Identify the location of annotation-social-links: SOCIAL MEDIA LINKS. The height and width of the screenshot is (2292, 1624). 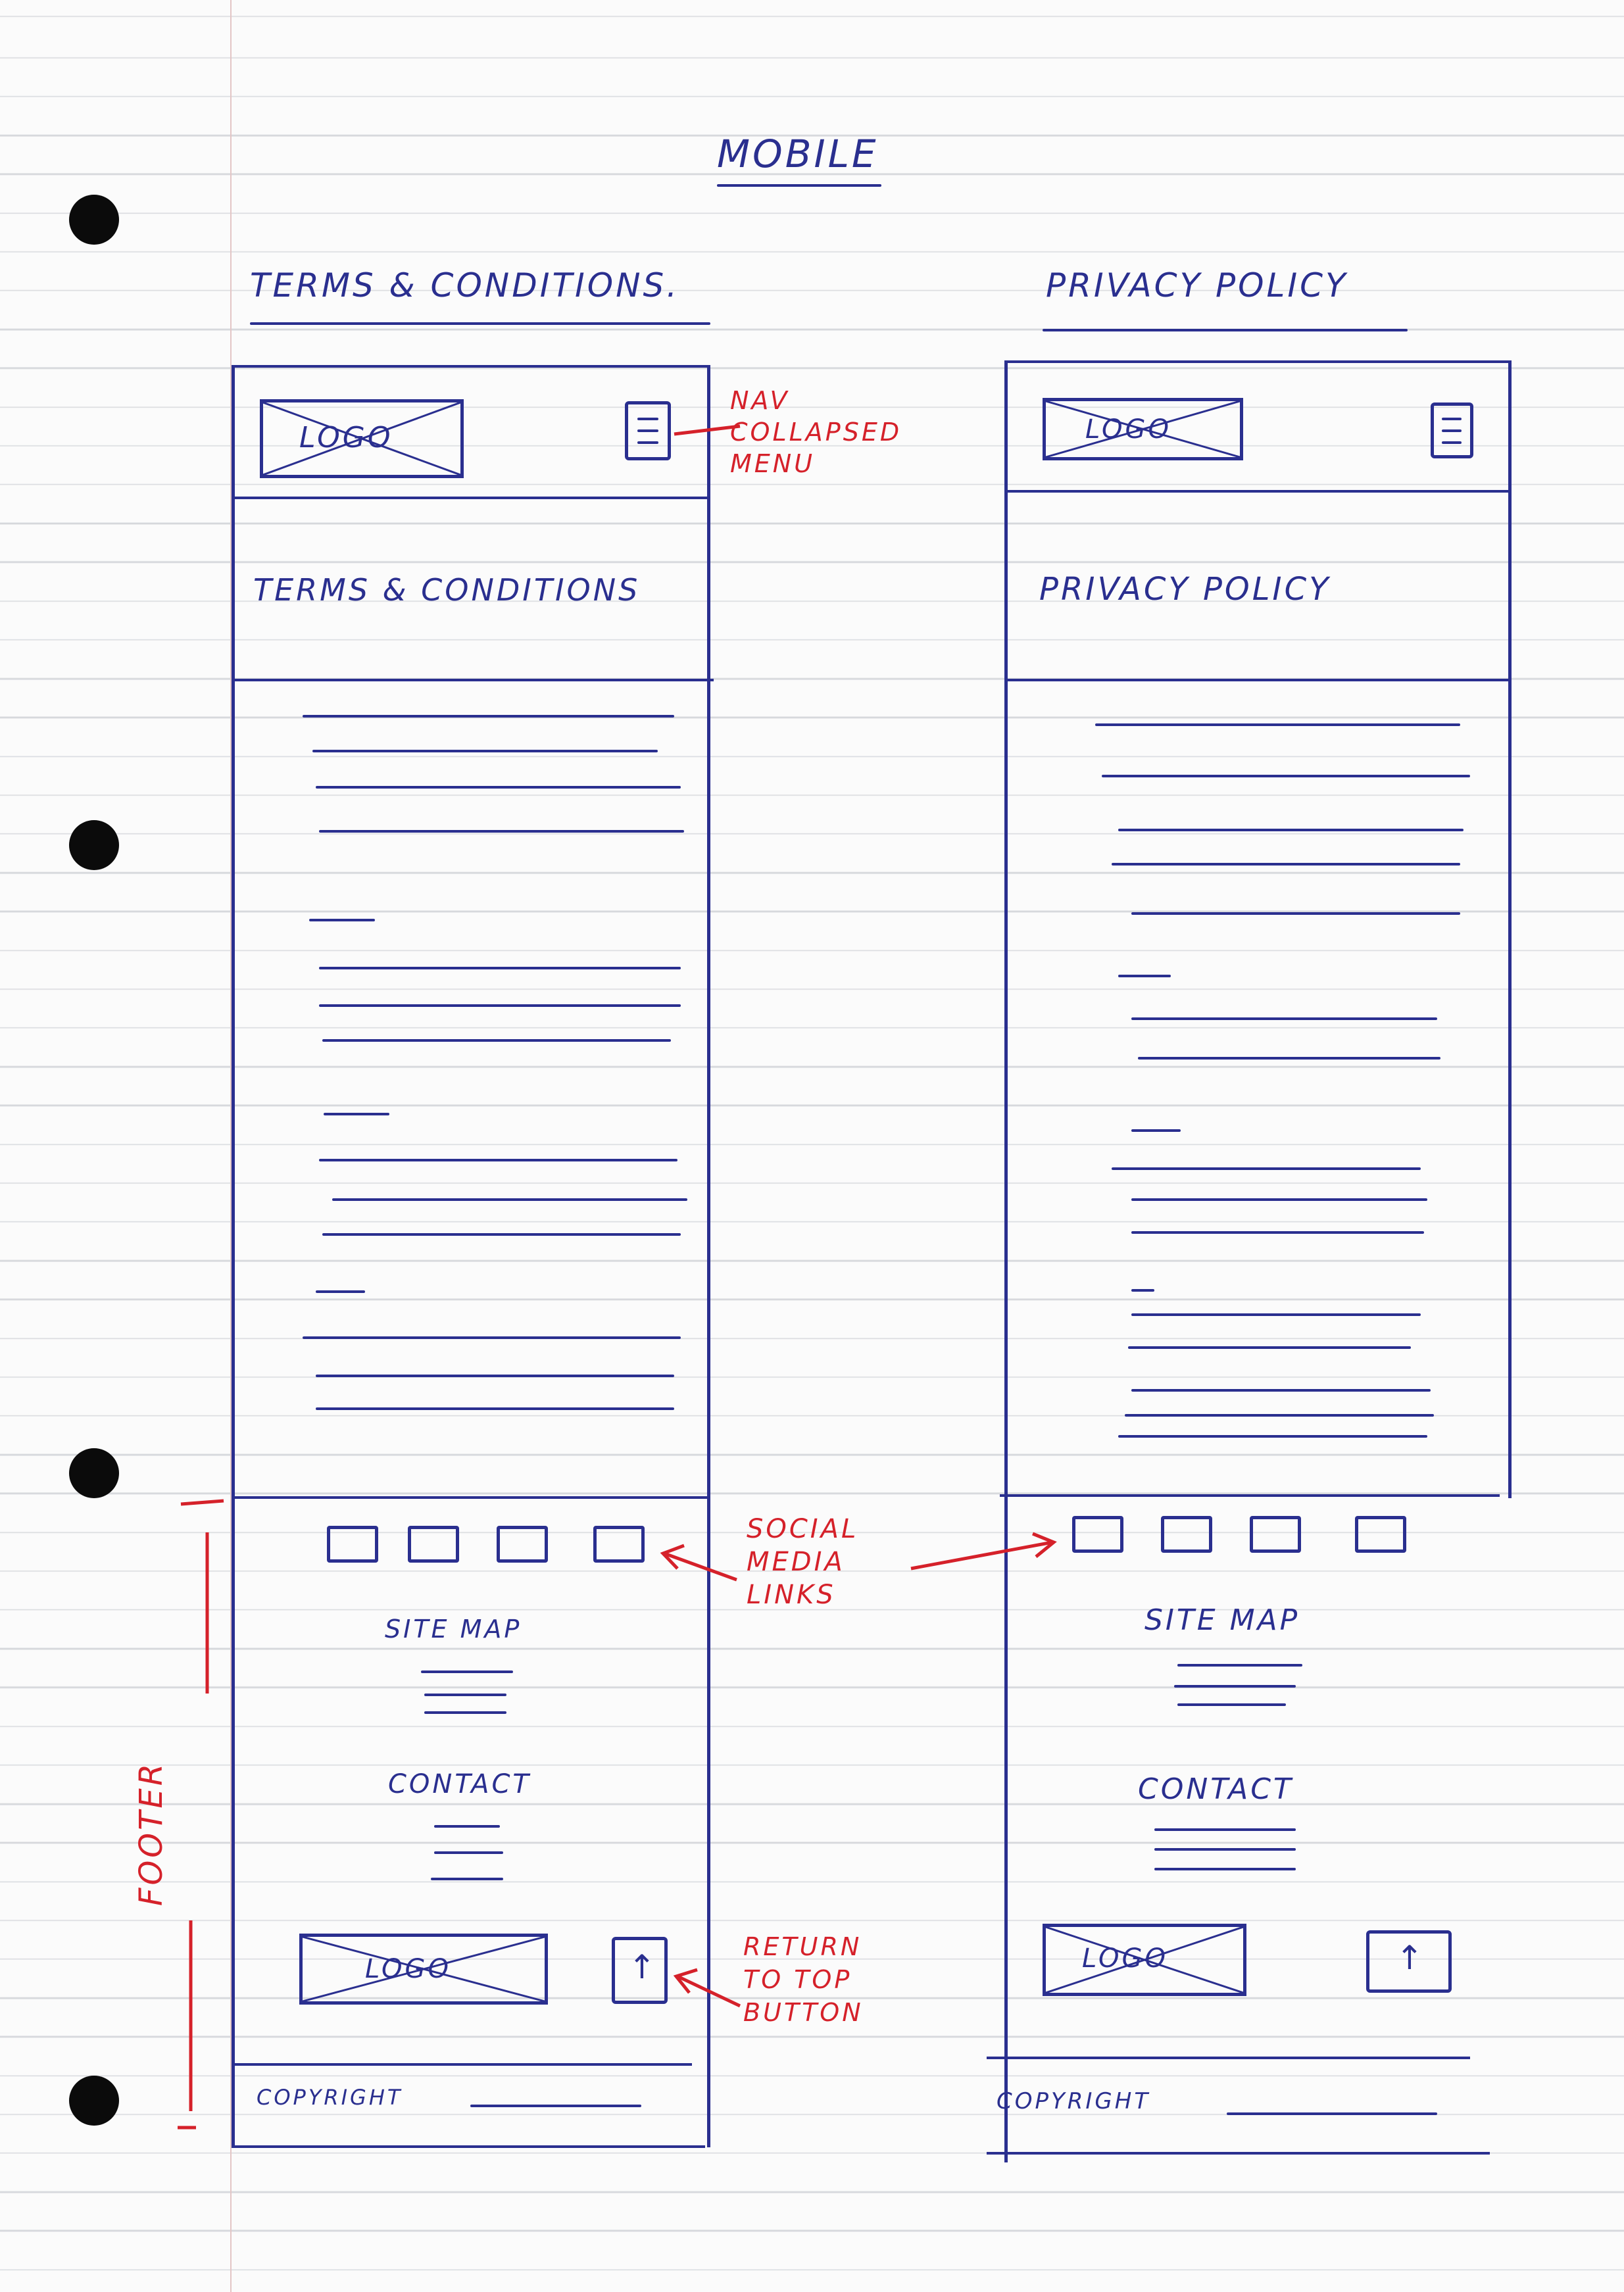
(803, 1562).